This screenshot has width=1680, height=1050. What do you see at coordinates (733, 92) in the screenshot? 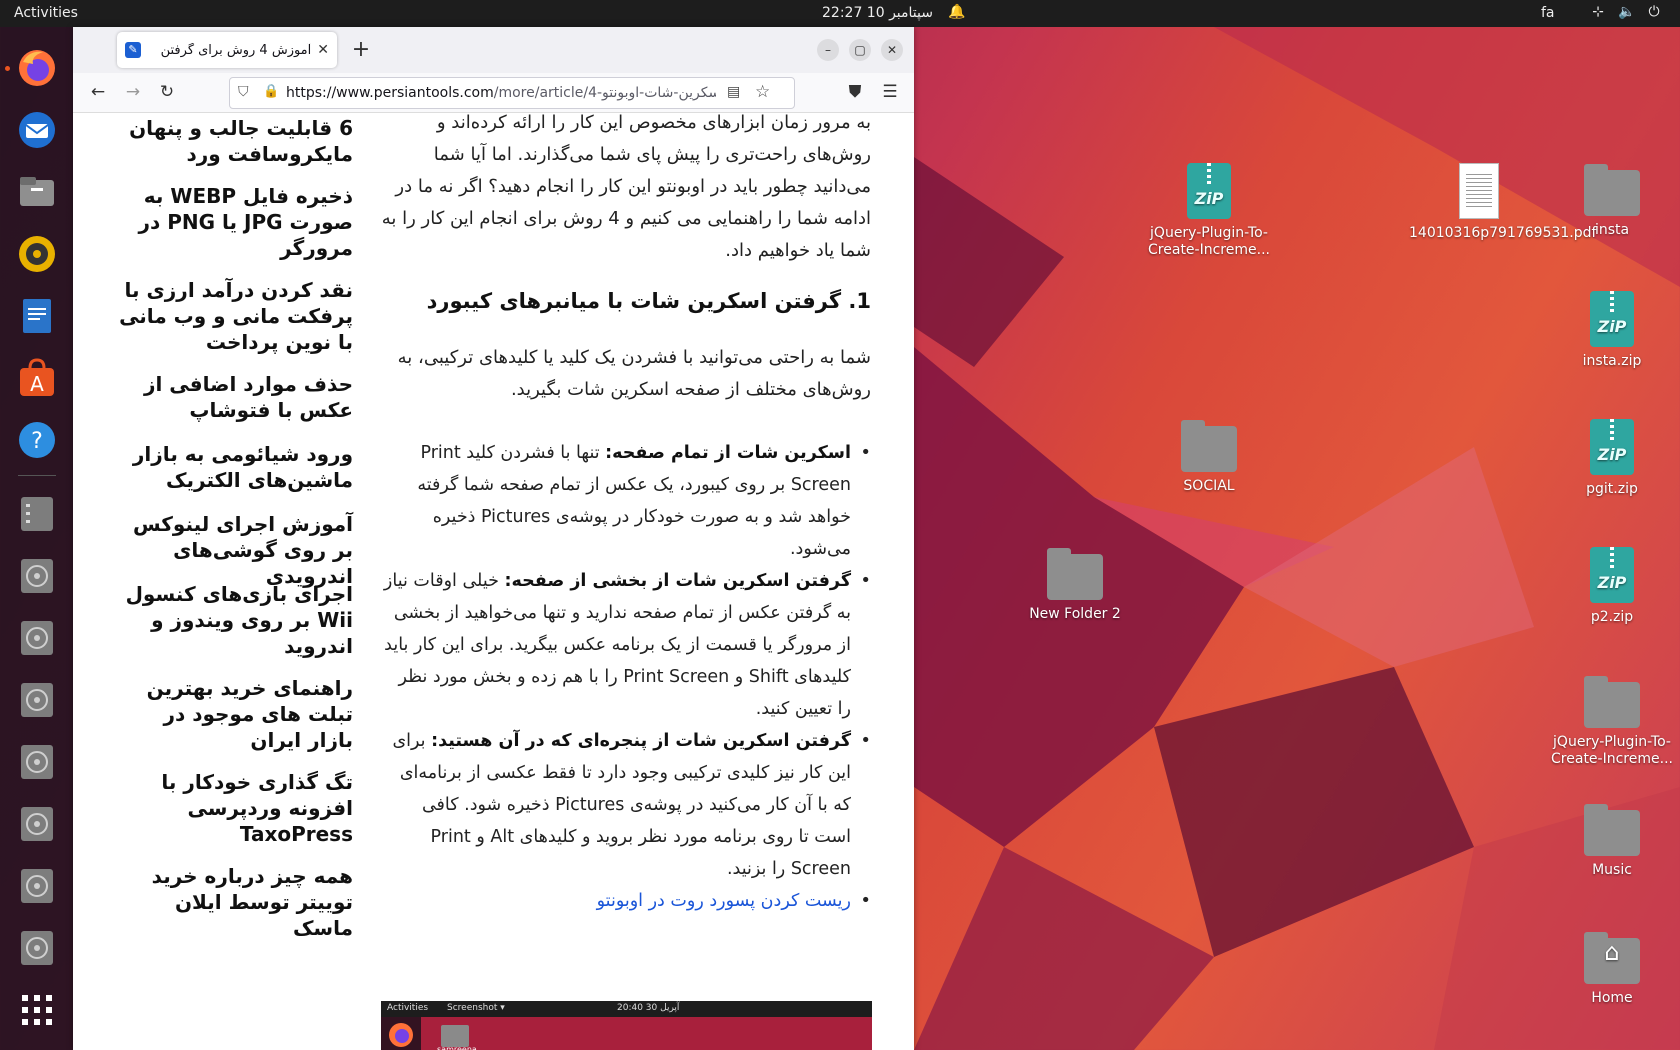
I see `reader-view-icon: ▤` at bounding box center [733, 92].